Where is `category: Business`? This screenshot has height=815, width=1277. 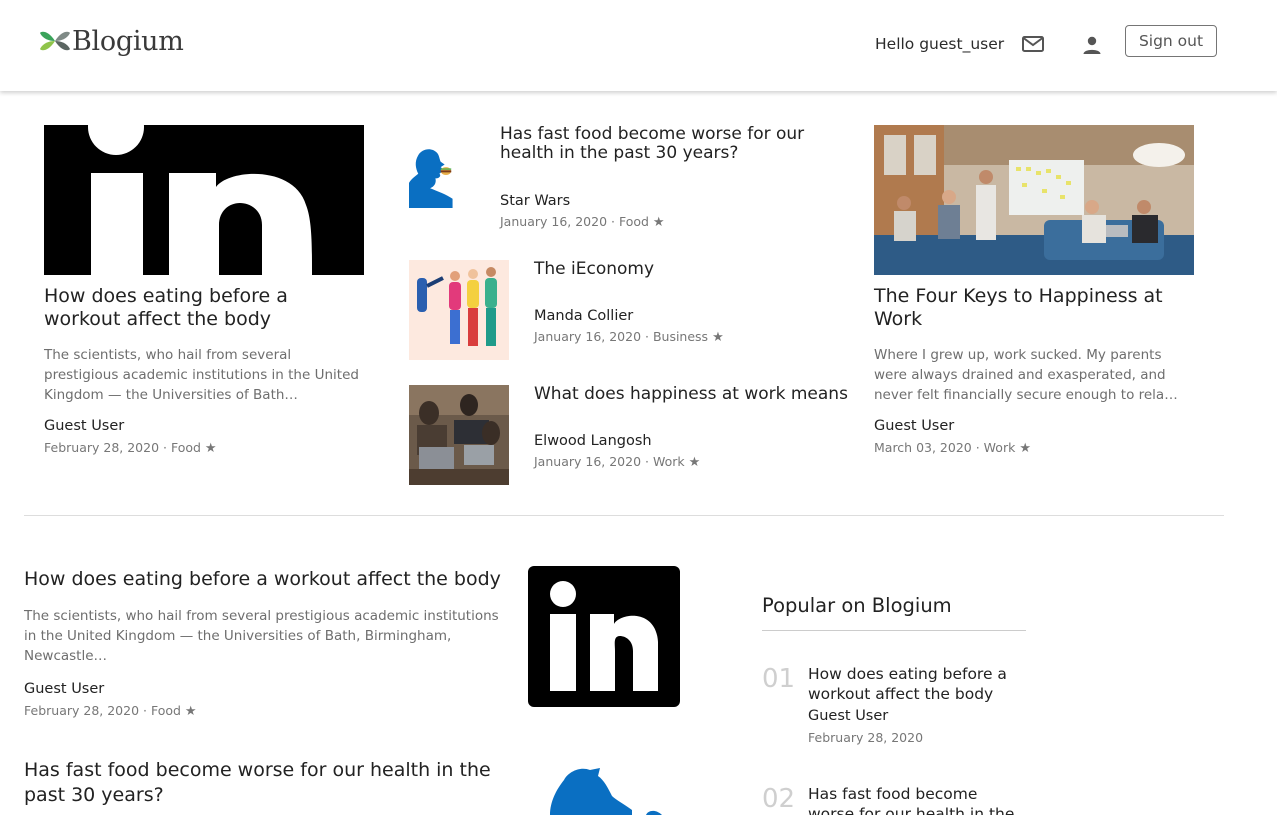 category: Business is located at coordinates (680, 336).